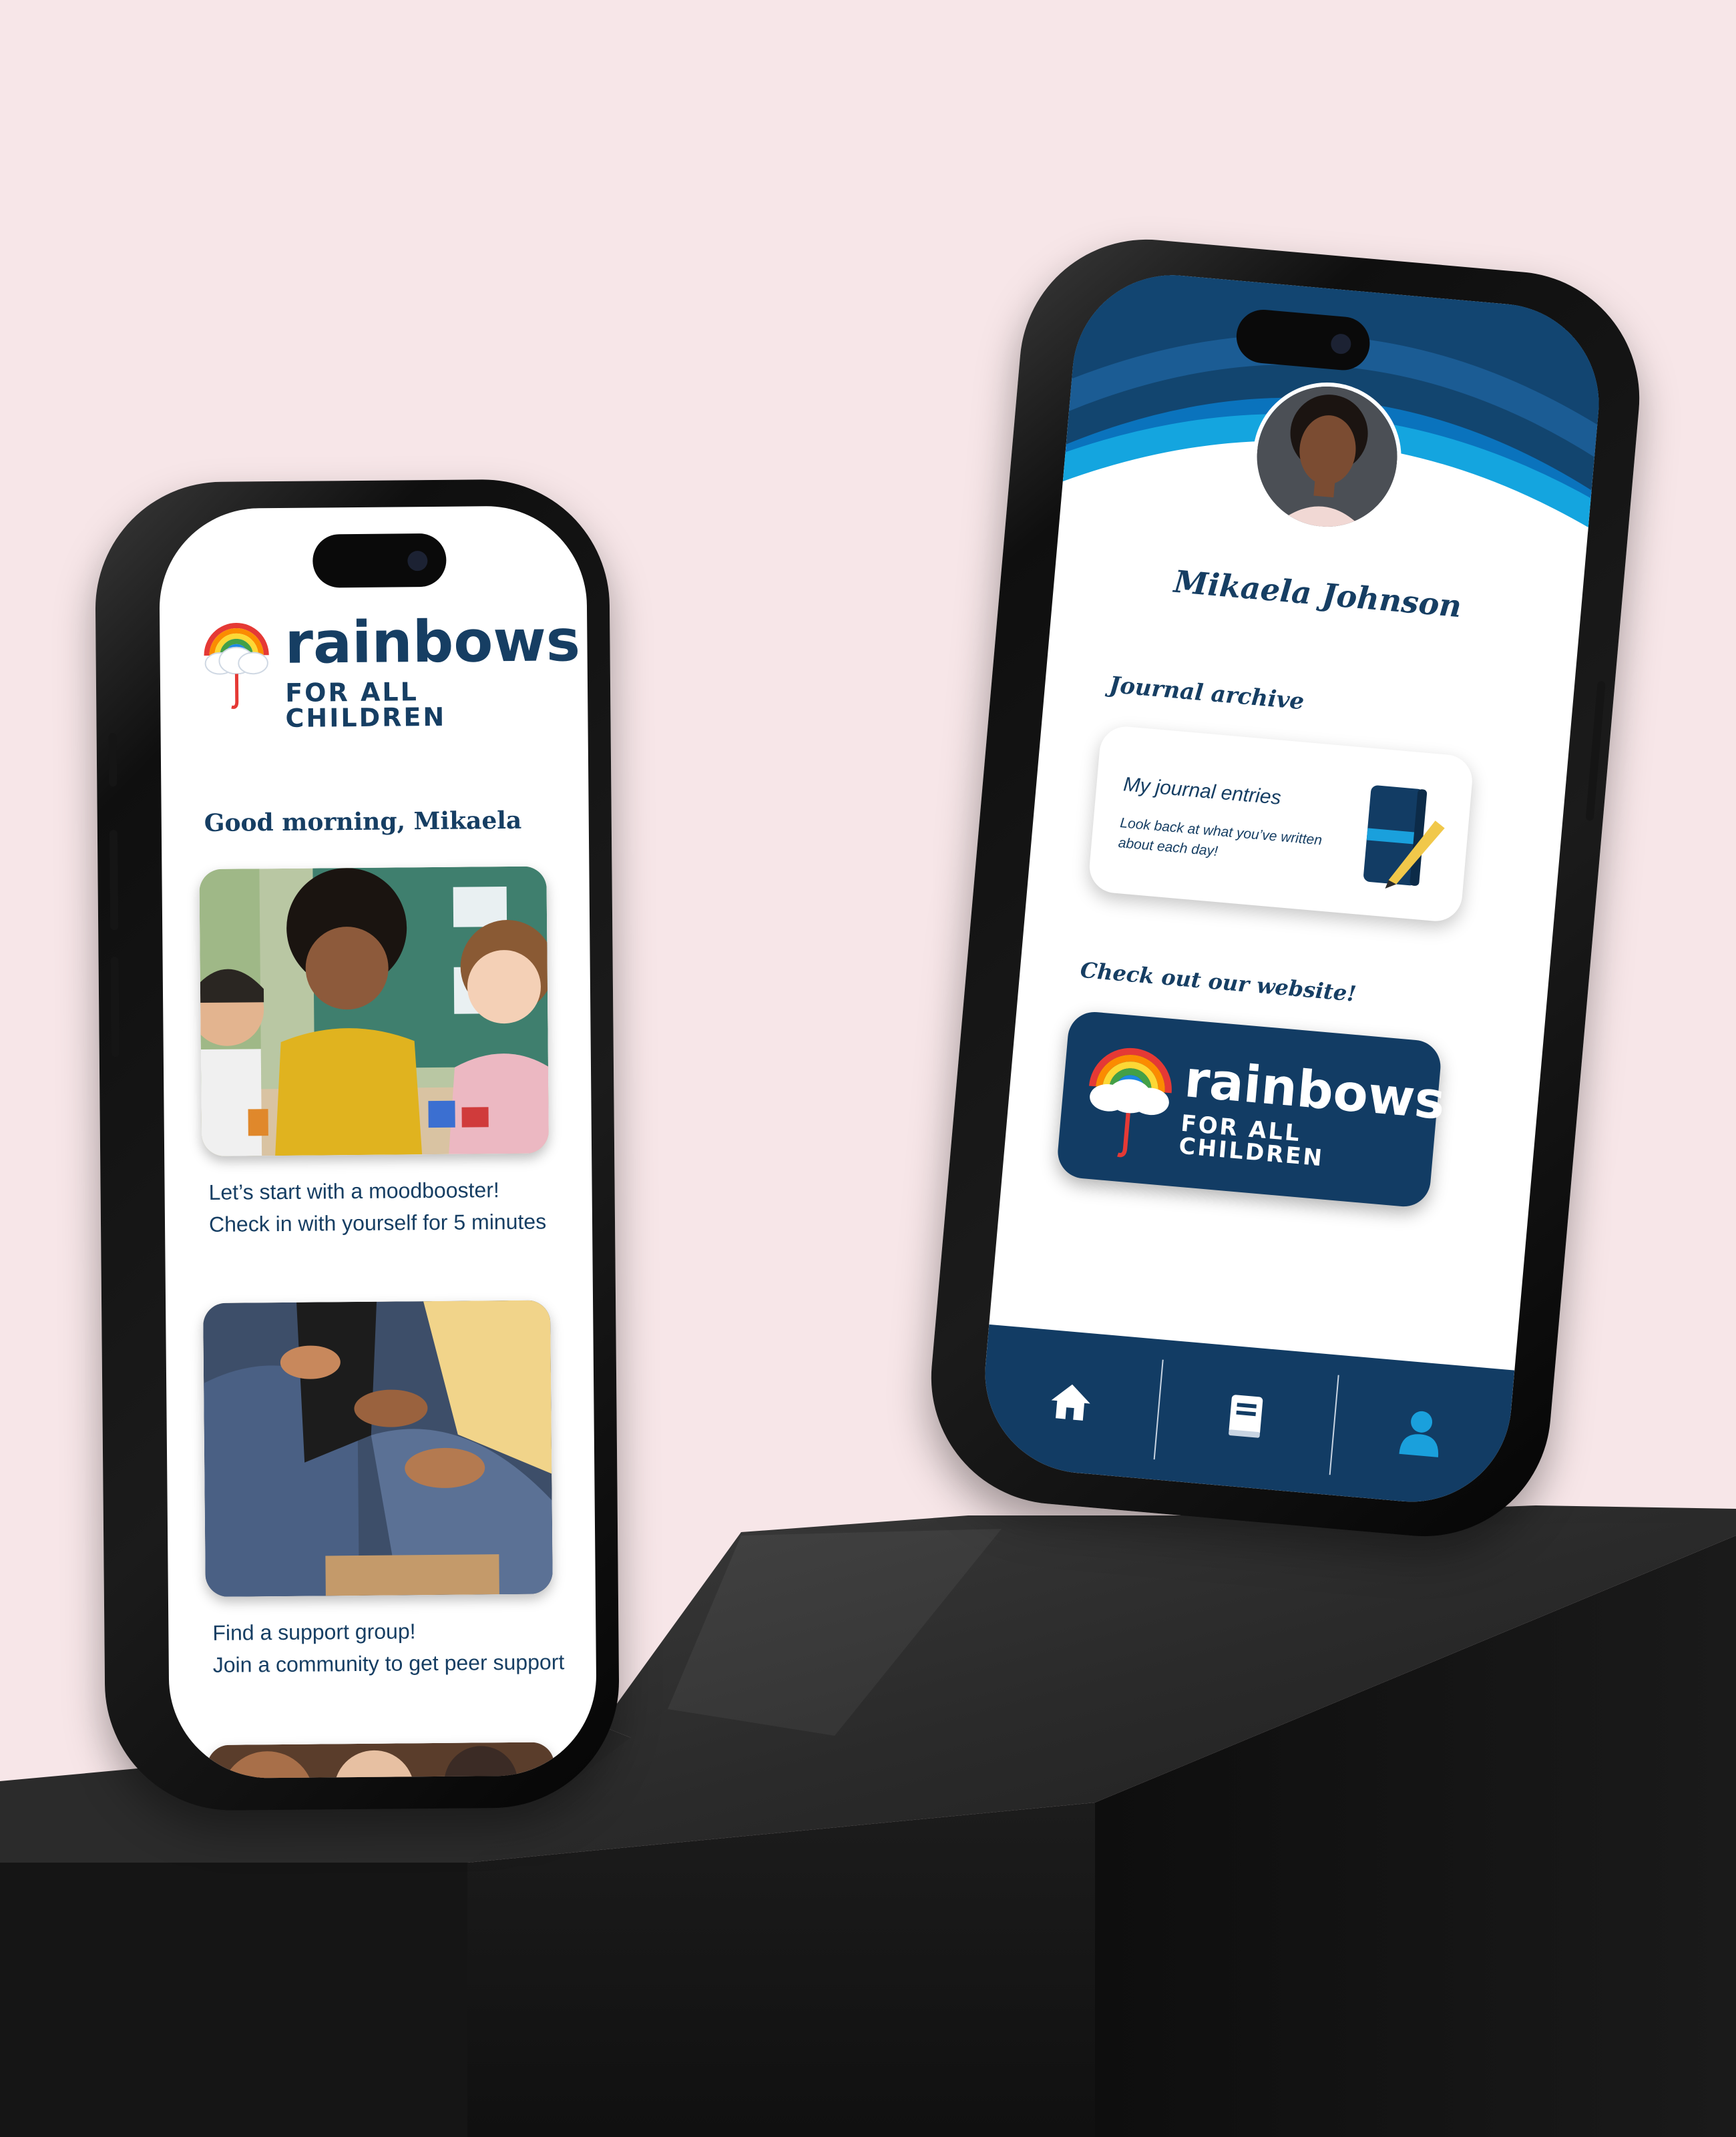 Image resolution: width=1736 pixels, height=2137 pixels. What do you see at coordinates (1218, 982) in the screenshot?
I see `website-section-title: Check out our website!` at bounding box center [1218, 982].